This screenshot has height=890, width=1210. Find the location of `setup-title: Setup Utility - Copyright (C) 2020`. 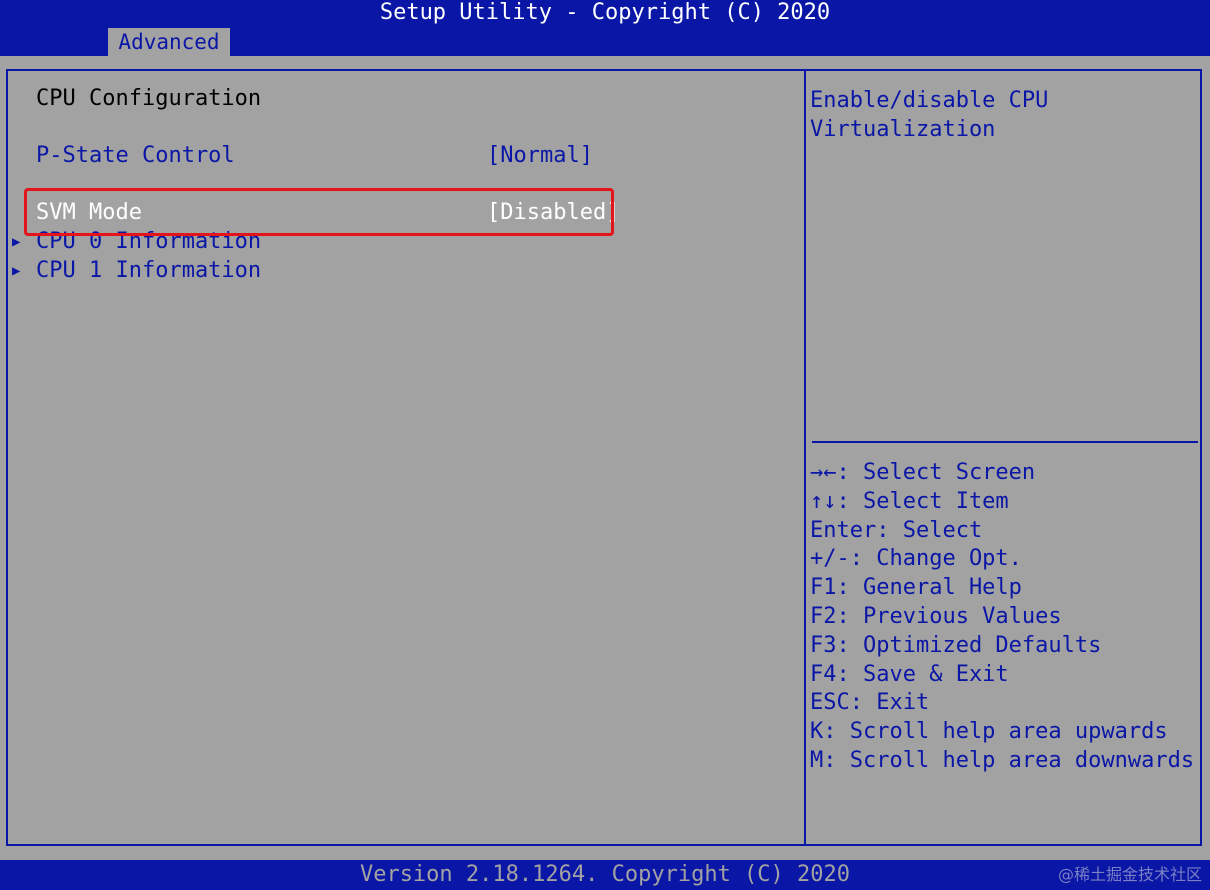

setup-title: Setup Utility - Copyright (C) 2020 is located at coordinates (605, 12).